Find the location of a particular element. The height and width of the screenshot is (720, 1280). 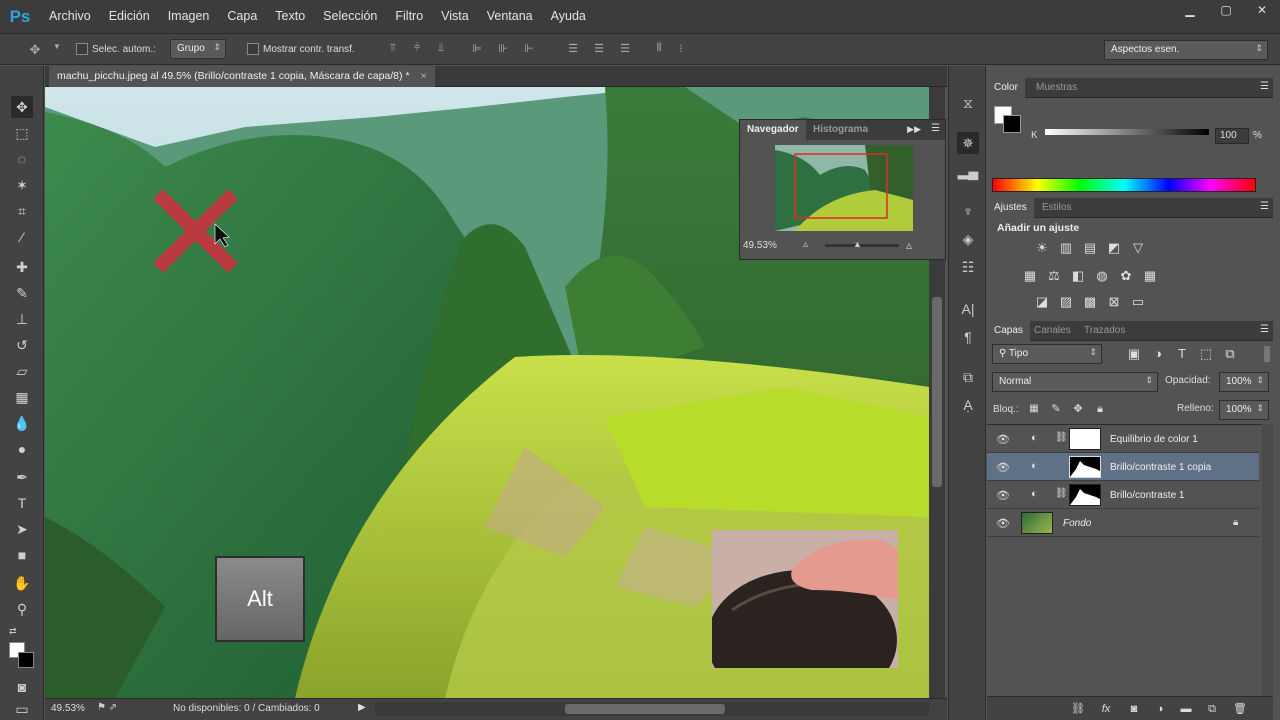

align-hcenter-icon: ⊪ is located at coordinates (503, 49).